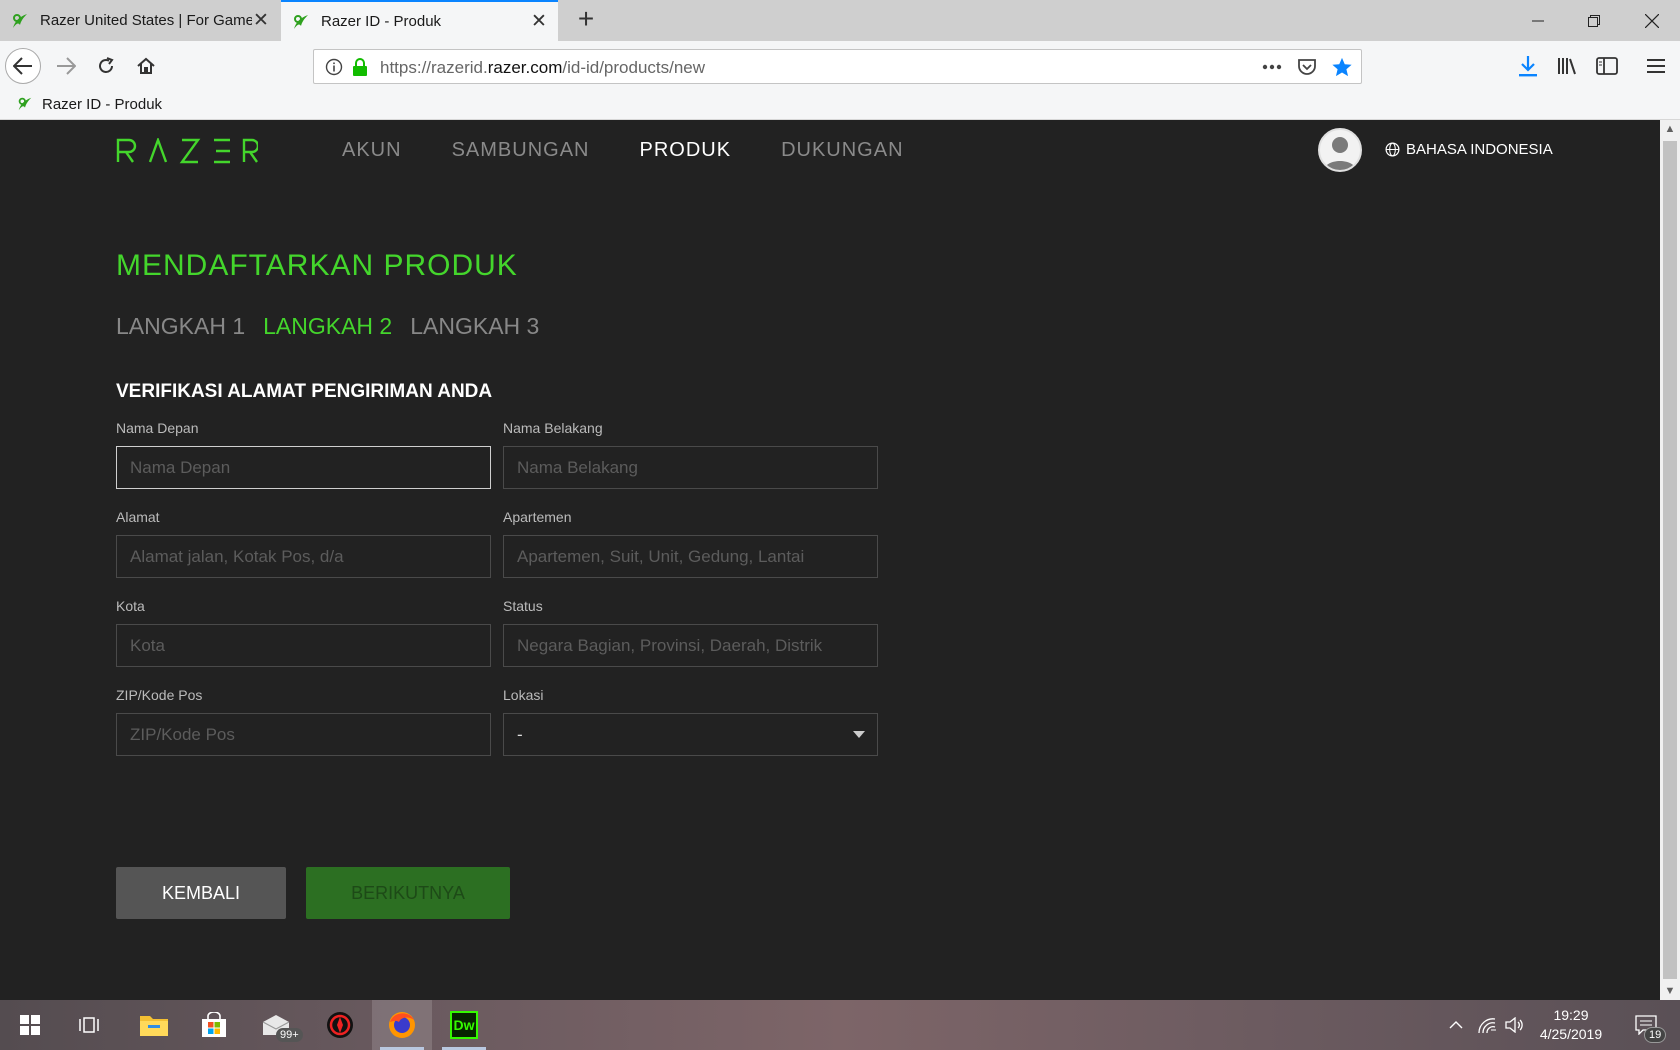 Image resolution: width=1680 pixels, height=1050 pixels. What do you see at coordinates (106, 66) in the screenshot?
I see `reload-icon` at bounding box center [106, 66].